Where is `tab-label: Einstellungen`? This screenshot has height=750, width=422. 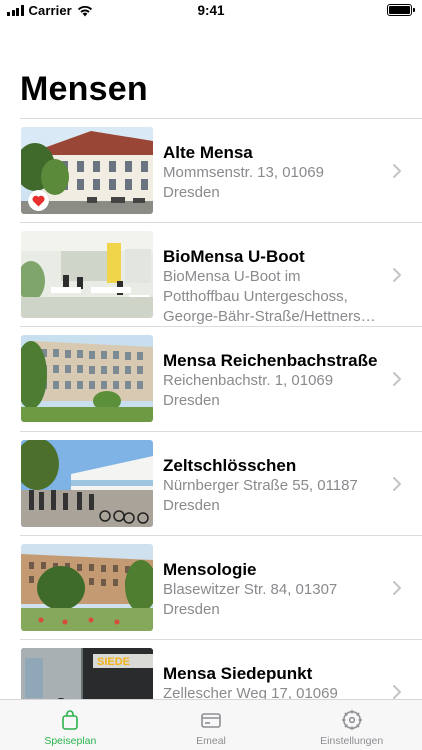 tab-label: Einstellungen is located at coordinates (352, 741).